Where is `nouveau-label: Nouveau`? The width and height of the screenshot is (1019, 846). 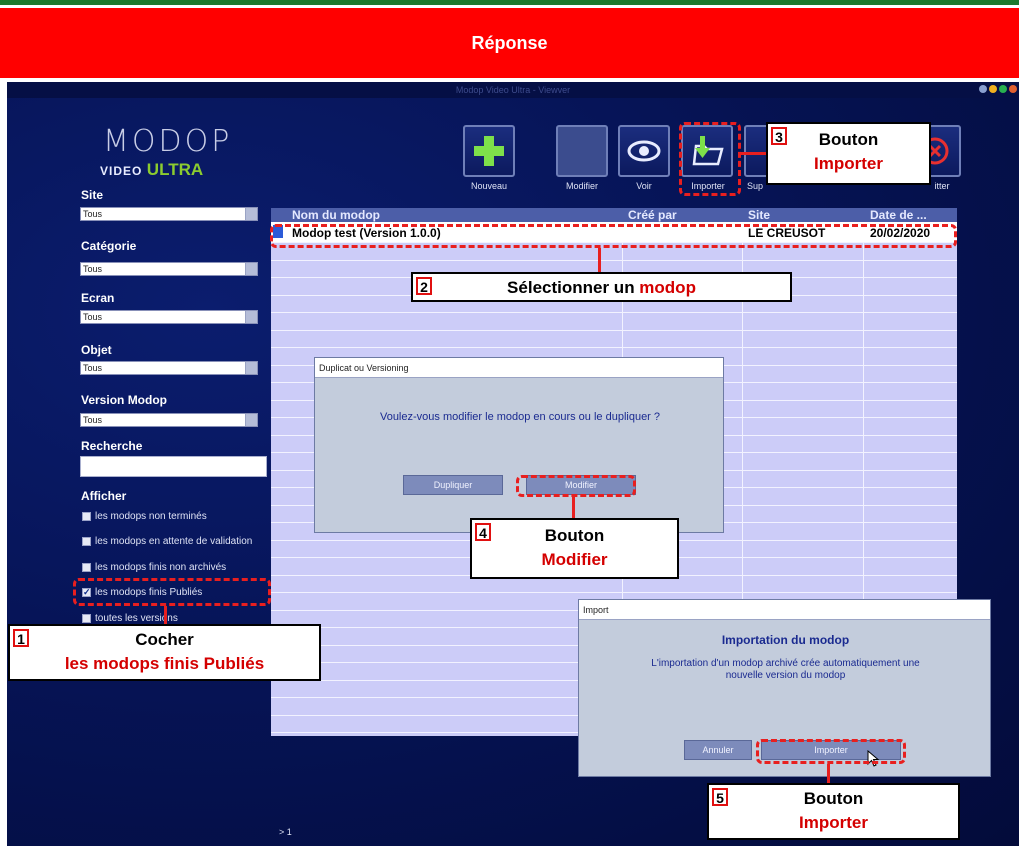
nouveau-label: Nouveau is located at coordinates (489, 186).